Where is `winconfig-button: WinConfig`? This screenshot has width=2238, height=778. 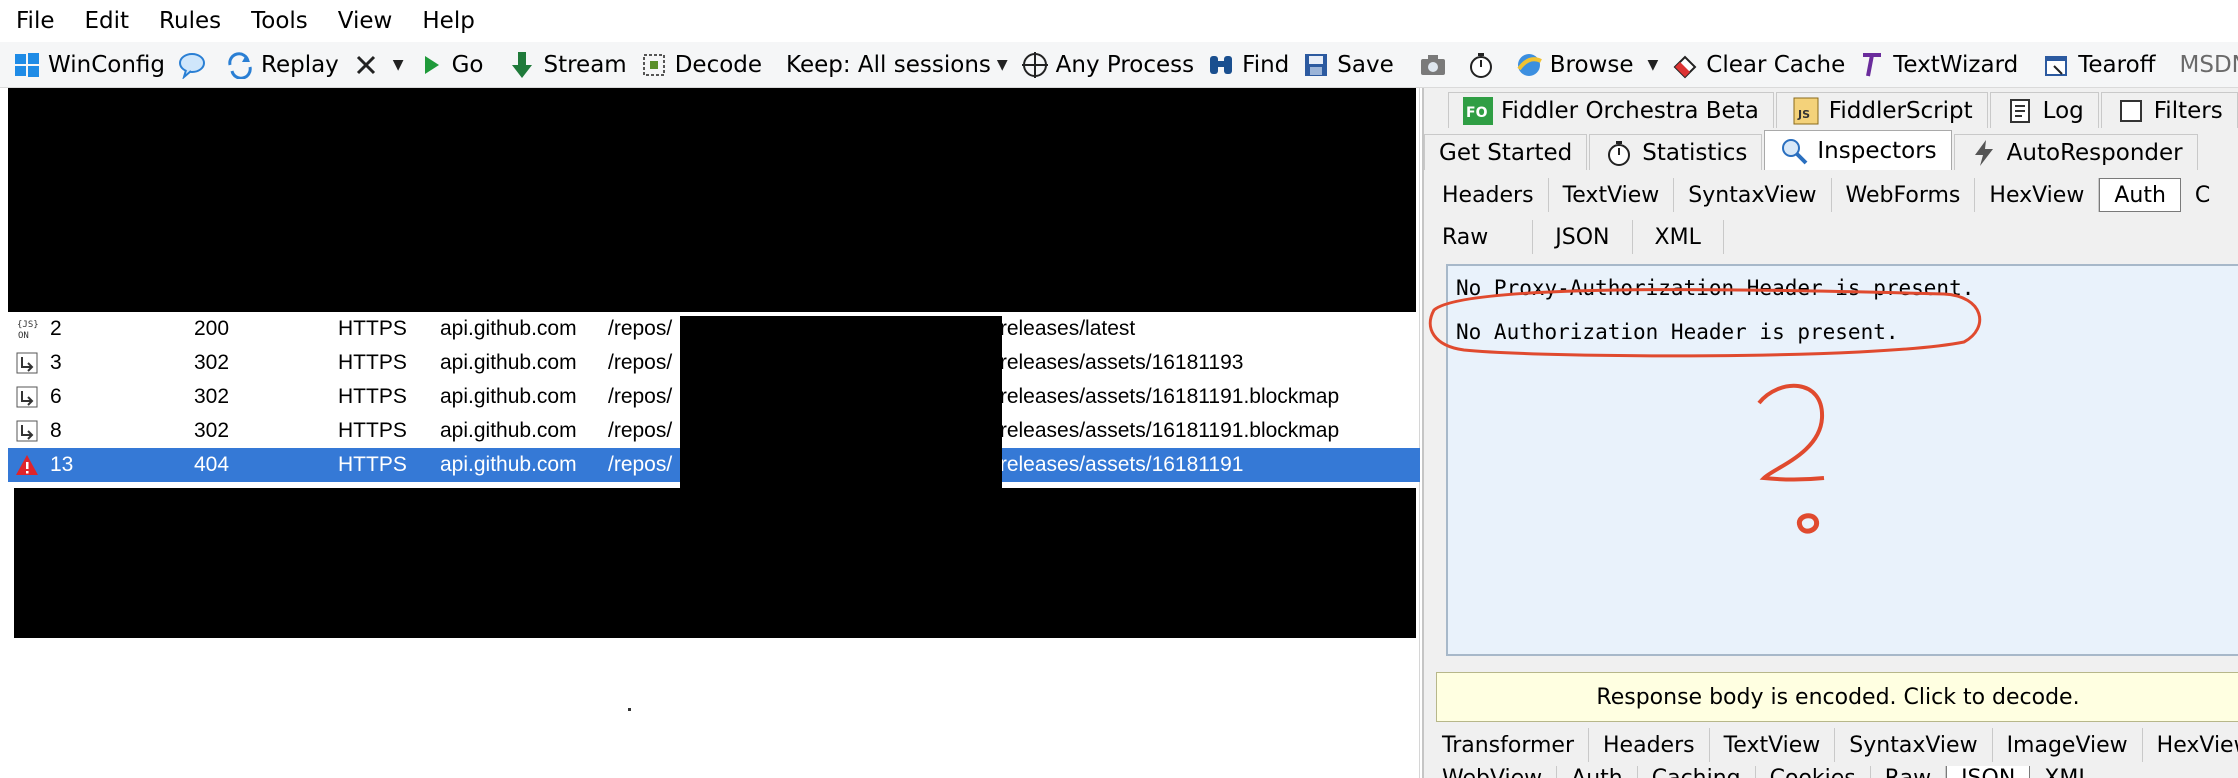
winconfig-button: WinConfig is located at coordinates (90, 65).